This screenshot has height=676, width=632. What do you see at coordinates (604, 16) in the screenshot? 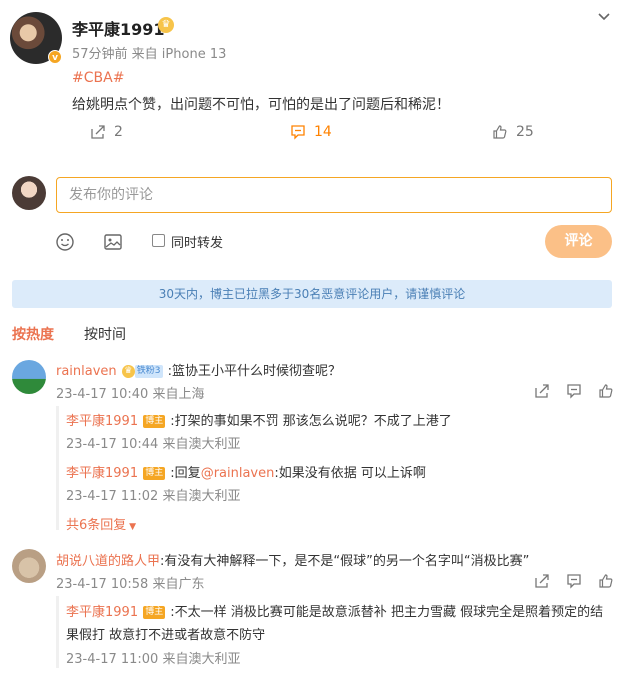
I see `chevron-down-icon` at bounding box center [604, 16].